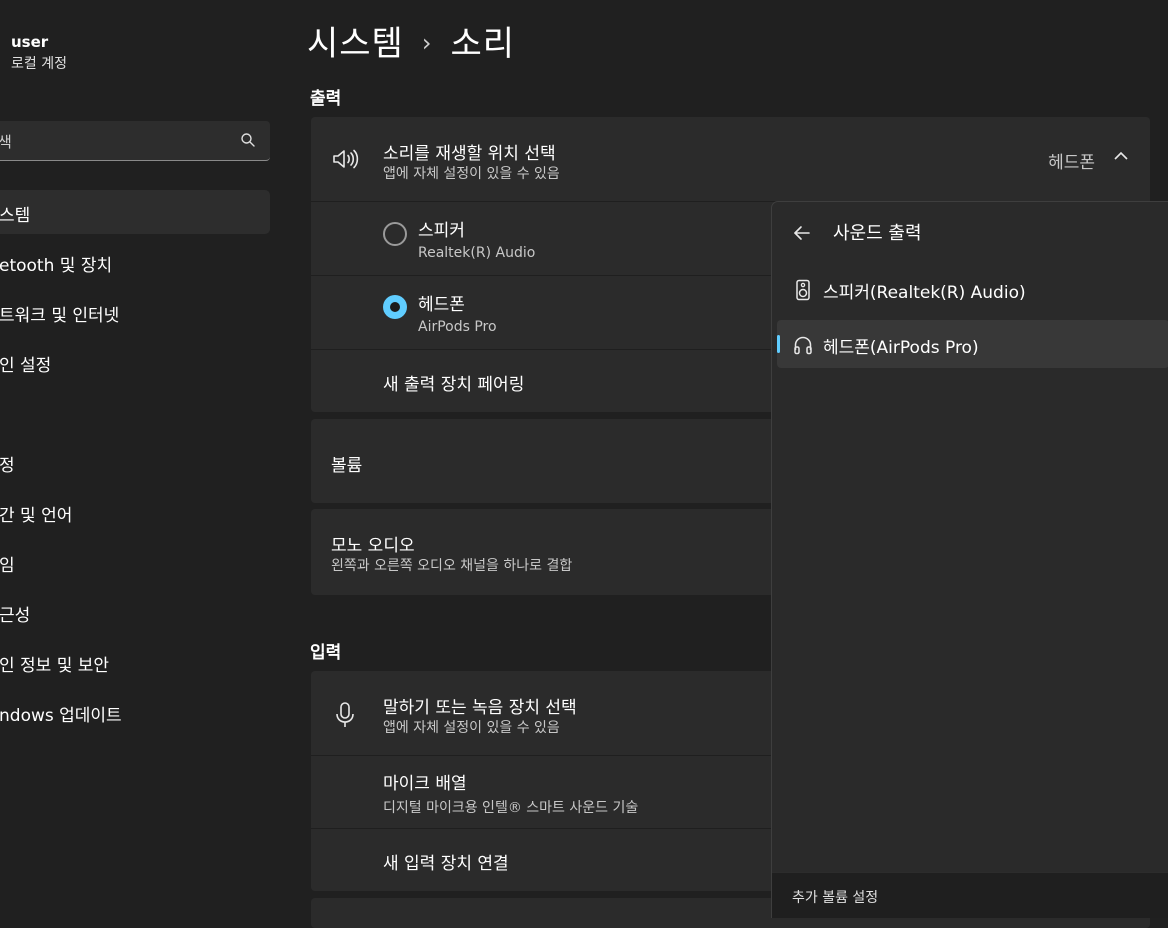 The height and width of the screenshot is (928, 1168). Describe the element at coordinates (901, 348) in the screenshot. I see `flyout-device-label: 헤드폰(AirPods Pro)` at that location.